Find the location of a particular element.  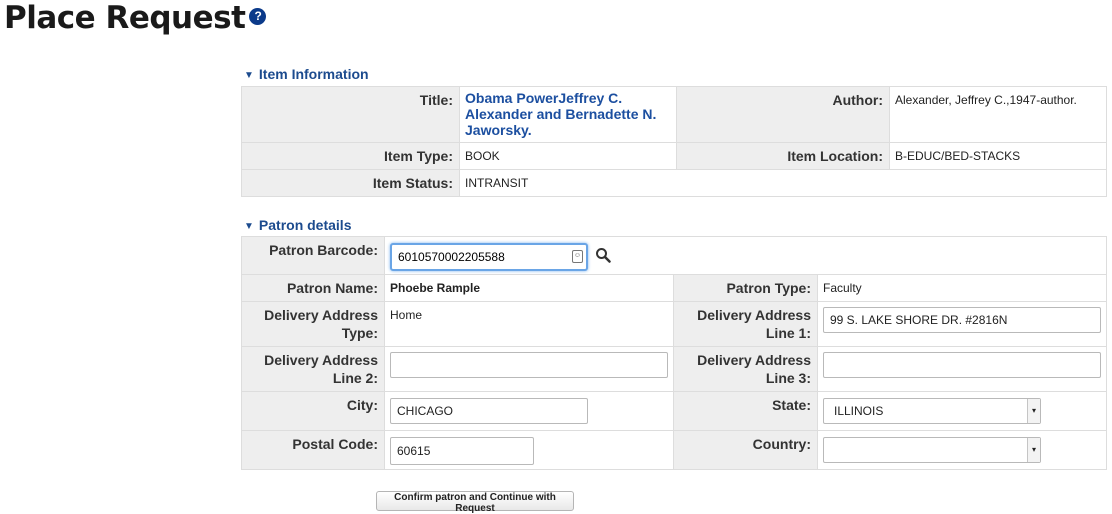

delivery-address-type-label: Delivery Address Type: is located at coordinates (313, 324).